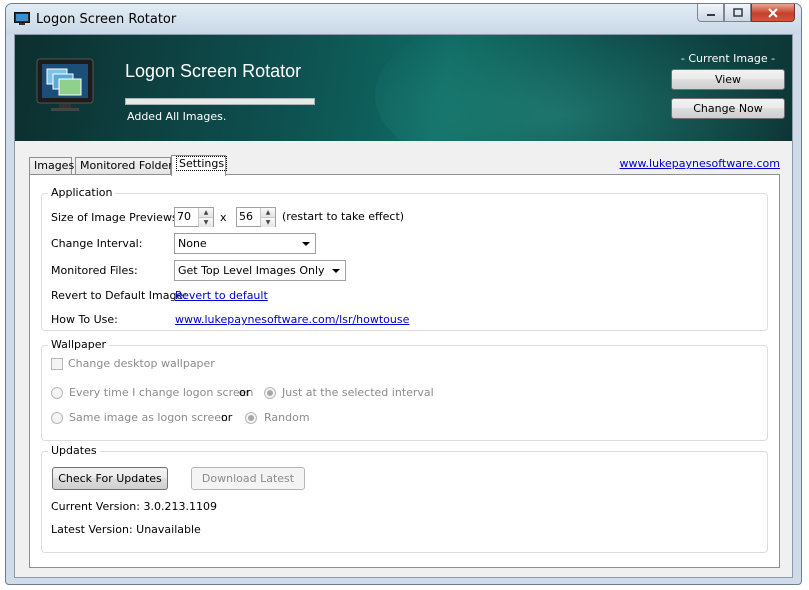 Image resolution: width=809 pixels, height=590 pixels. Describe the element at coordinates (134, 506) in the screenshot. I see `current-version: Current Version: 3.0.213.1109` at that location.